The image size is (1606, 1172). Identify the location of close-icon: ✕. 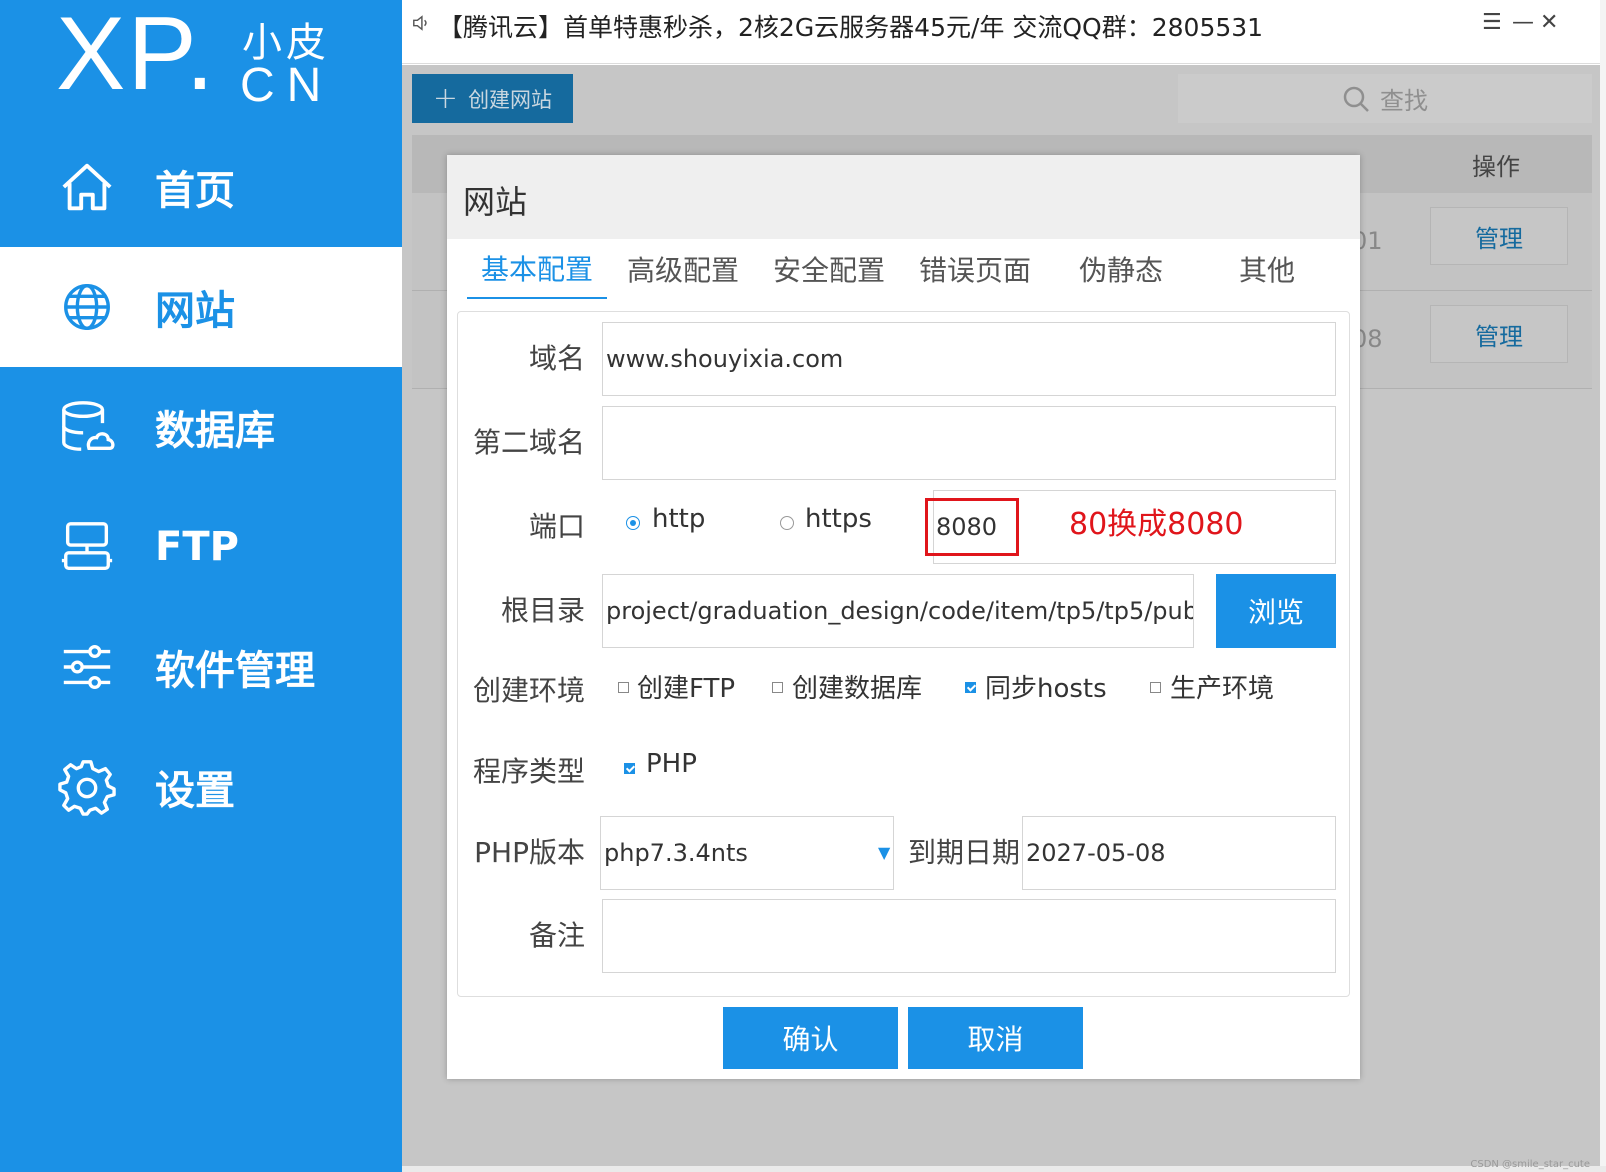
(1549, 22).